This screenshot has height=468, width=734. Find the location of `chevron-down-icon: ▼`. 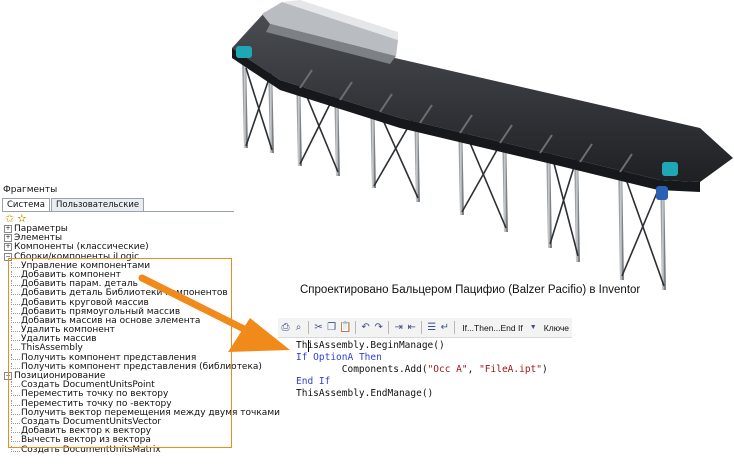

chevron-down-icon: ▼ is located at coordinates (533, 328).